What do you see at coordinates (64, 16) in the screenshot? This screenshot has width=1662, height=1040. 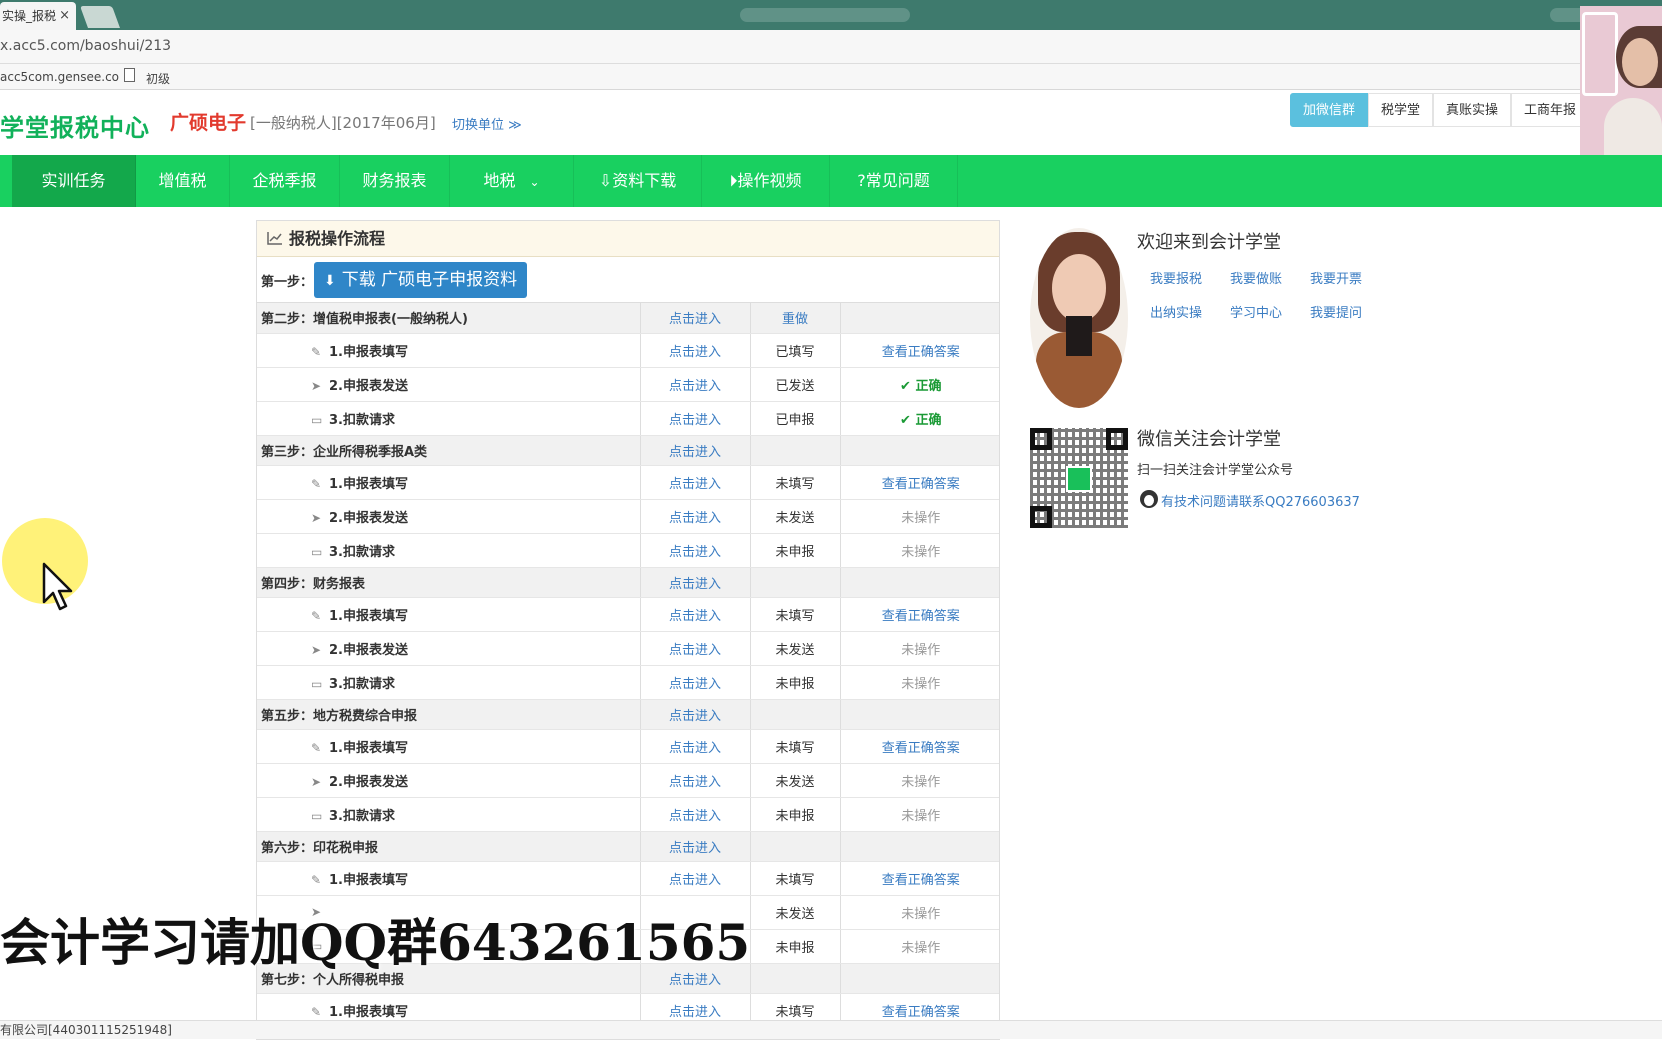 I see `close-tab-icon: ×` at bounding box center [64, 16].